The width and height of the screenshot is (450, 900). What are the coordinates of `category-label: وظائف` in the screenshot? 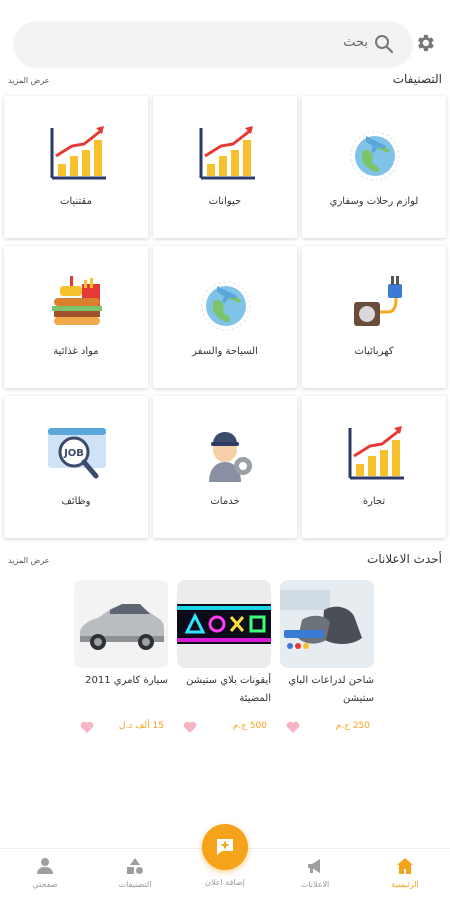 It's located at (76, 501).